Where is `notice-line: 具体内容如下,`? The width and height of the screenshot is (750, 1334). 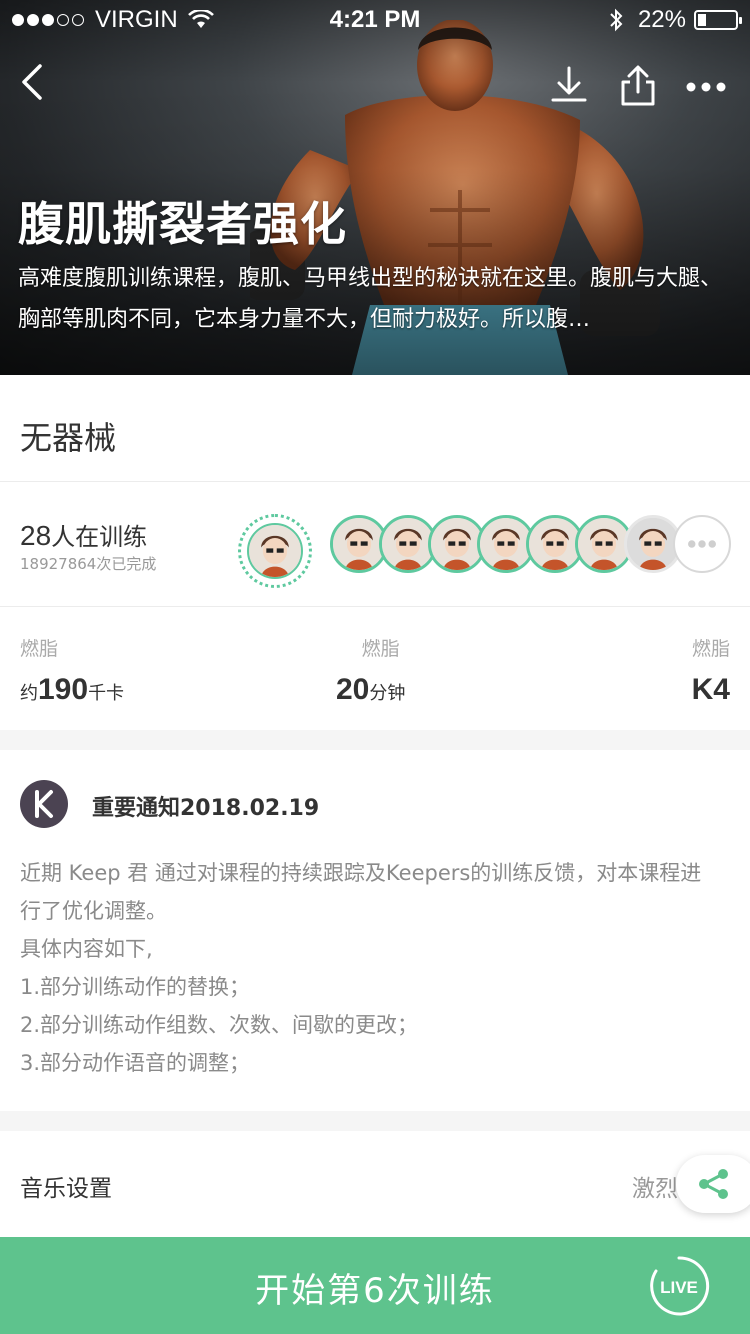
notice-line: 具体内容如下, is located at coordinates (86, 949).